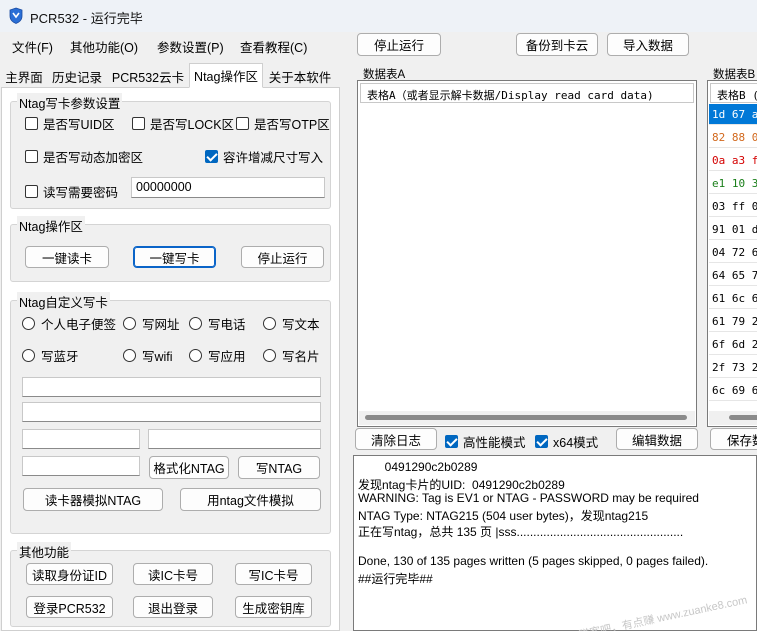 Image resolution: width=757 pixels, height=631 pixels. Describe the element at coordinates (733, 439) in the screenshot. I see `save-data-button: 保存数` at that location.